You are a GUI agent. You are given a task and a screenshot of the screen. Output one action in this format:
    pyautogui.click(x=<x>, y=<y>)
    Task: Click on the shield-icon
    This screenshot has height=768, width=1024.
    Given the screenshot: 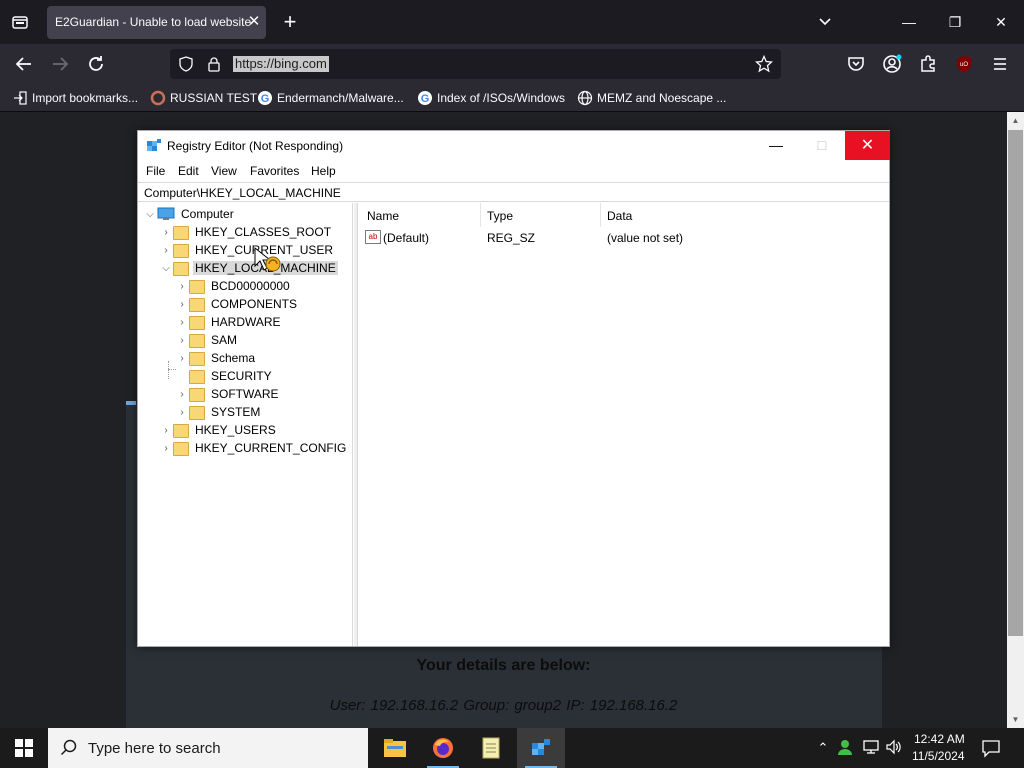 What is the action you would take?
    pyautogui.click(x=186, y=65)
    